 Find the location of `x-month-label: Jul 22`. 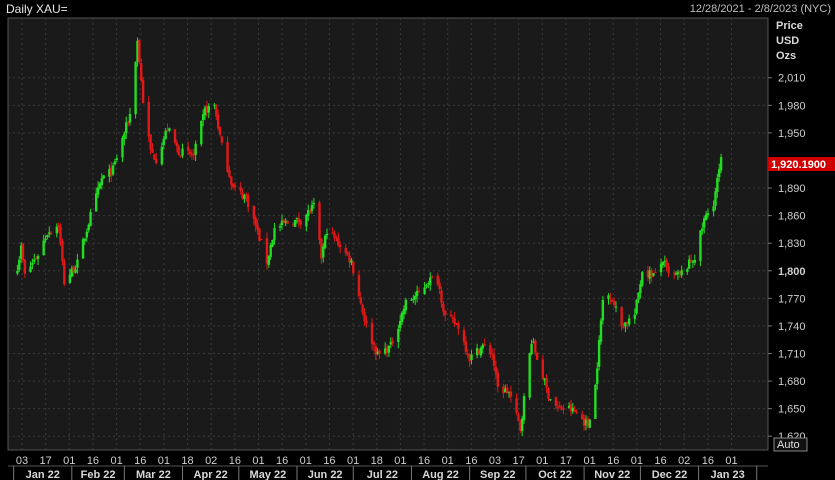

x-month-label: Jul 22 is located at coordinates (382, 474).